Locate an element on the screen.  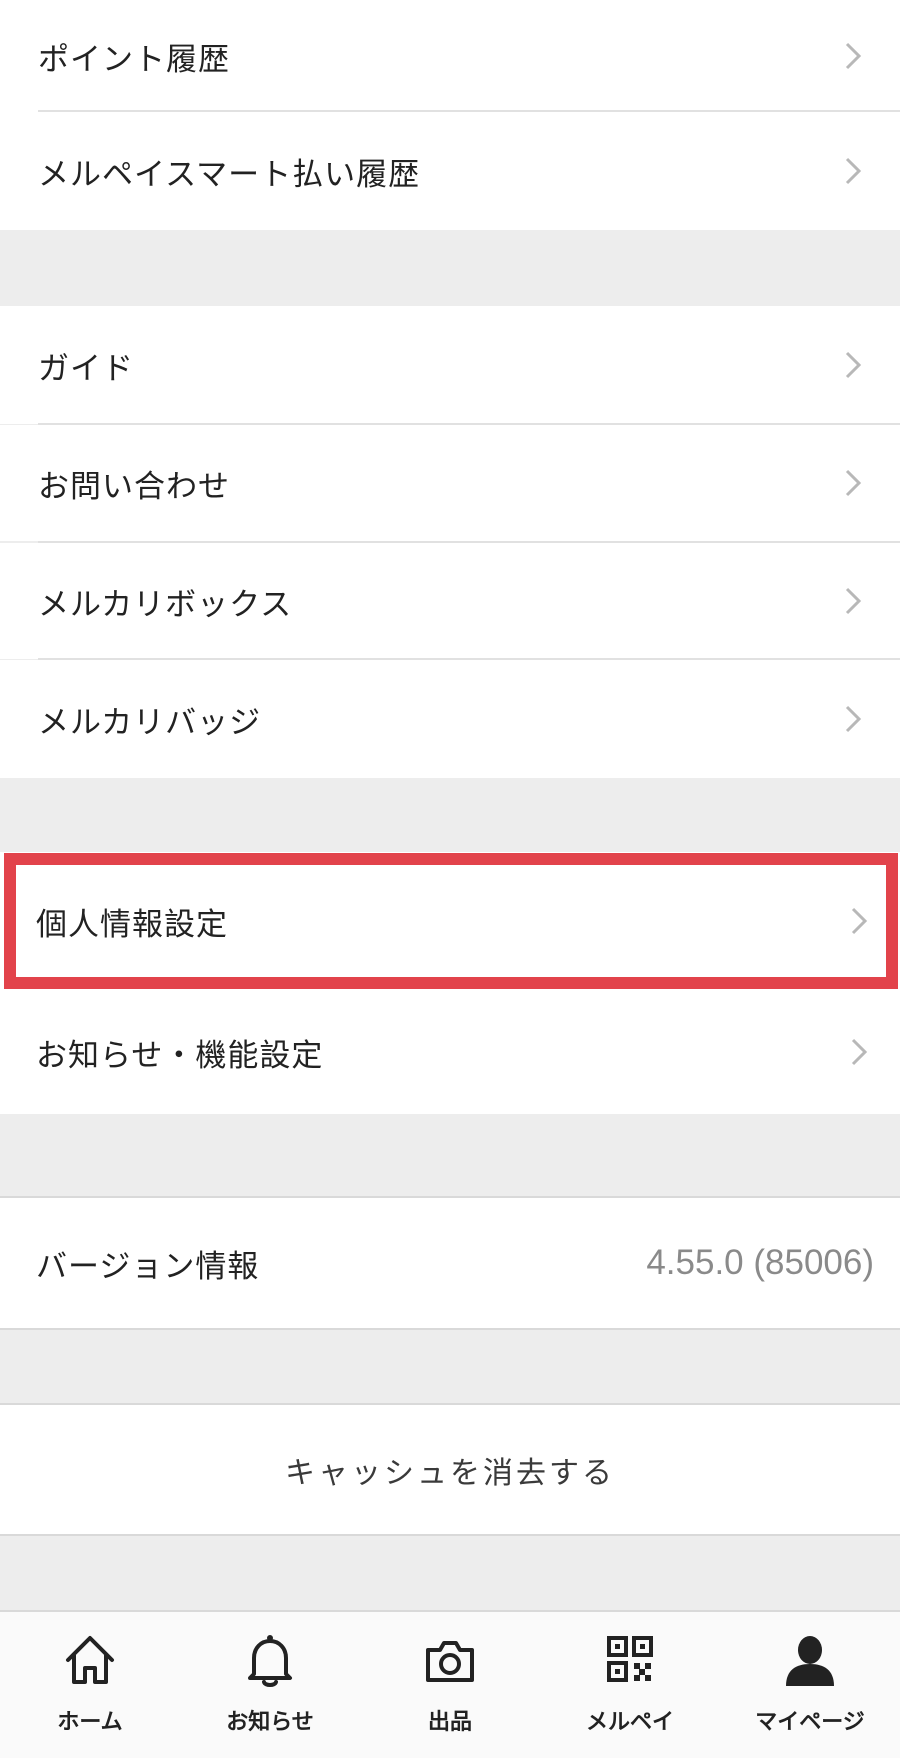
menu-item-mercari-box: メルカリボックス is located at coordinates (450, 601).